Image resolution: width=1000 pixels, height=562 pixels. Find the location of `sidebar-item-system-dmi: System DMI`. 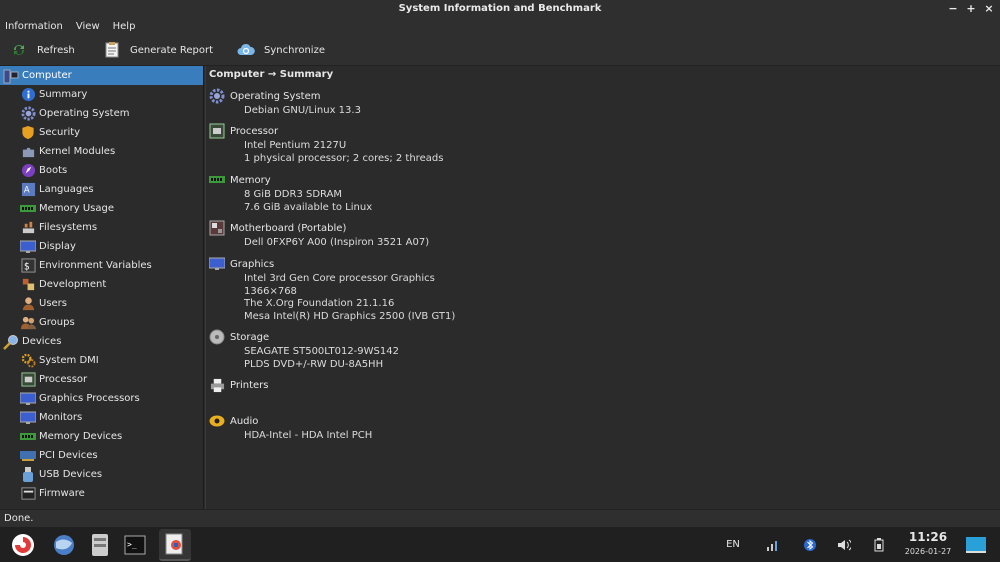

sidebar-item-system-dmi: System DMI is located at coordinates (101, 360).